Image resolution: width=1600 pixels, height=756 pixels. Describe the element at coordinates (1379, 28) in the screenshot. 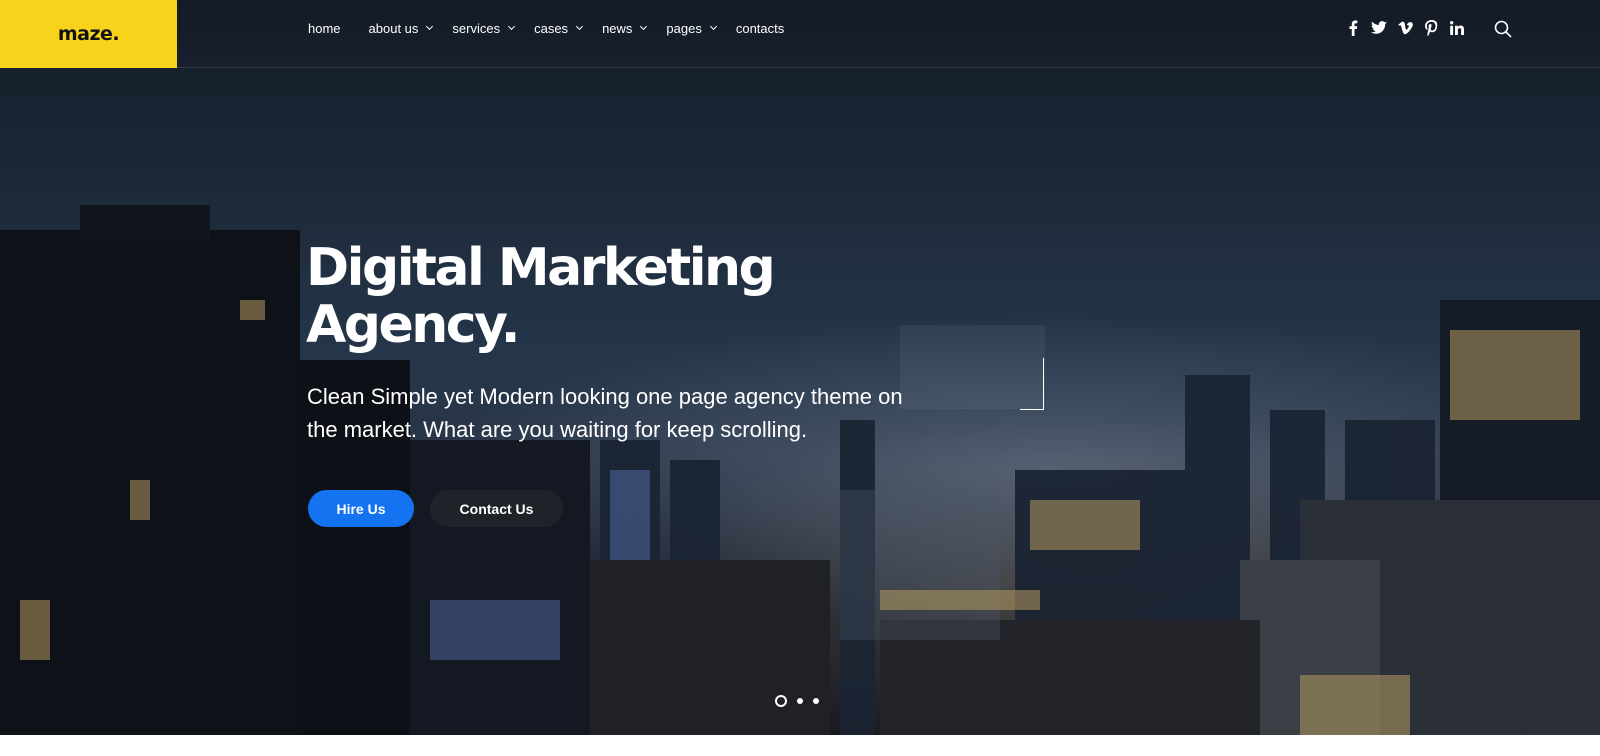

I see `twitter-icon` at that location.